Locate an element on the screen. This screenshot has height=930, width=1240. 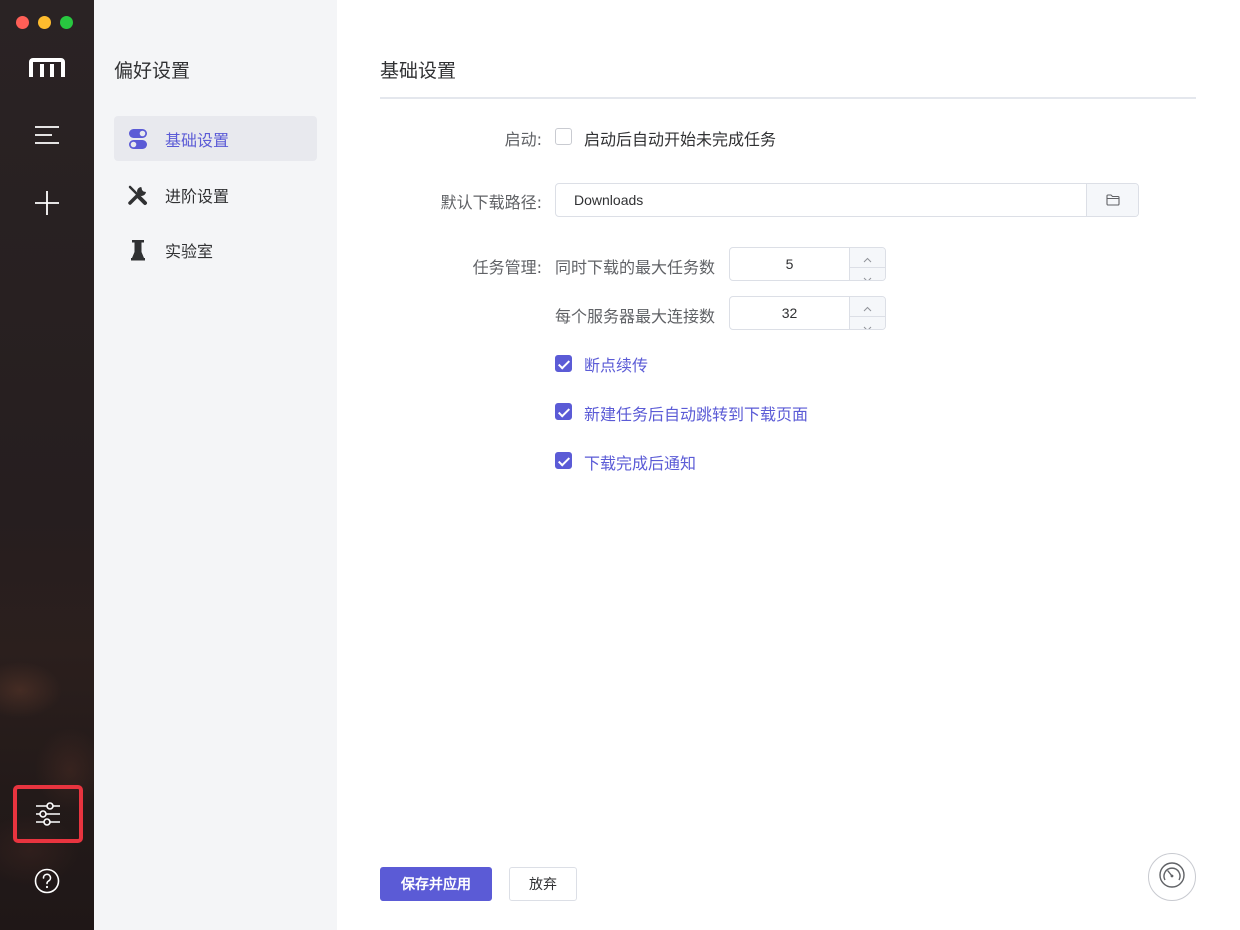
title-divider is located at coordinates (788, 98).